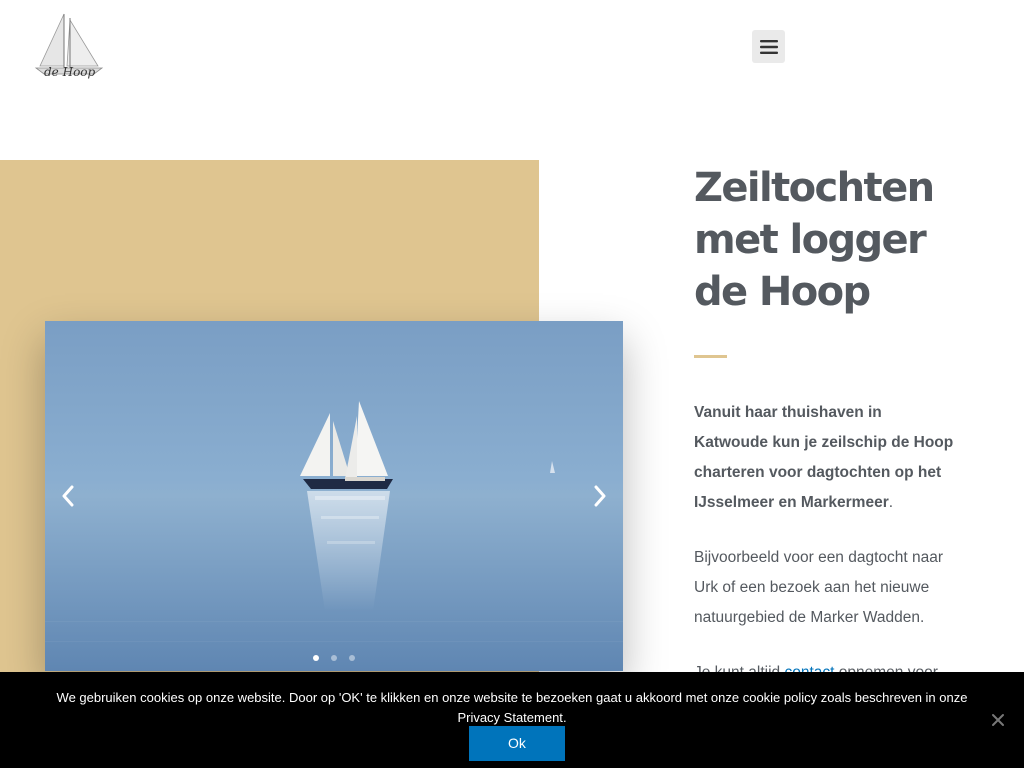 The height and width of the screenshot is (768, 1024). I want to click on title-divider, so click(710, 356).